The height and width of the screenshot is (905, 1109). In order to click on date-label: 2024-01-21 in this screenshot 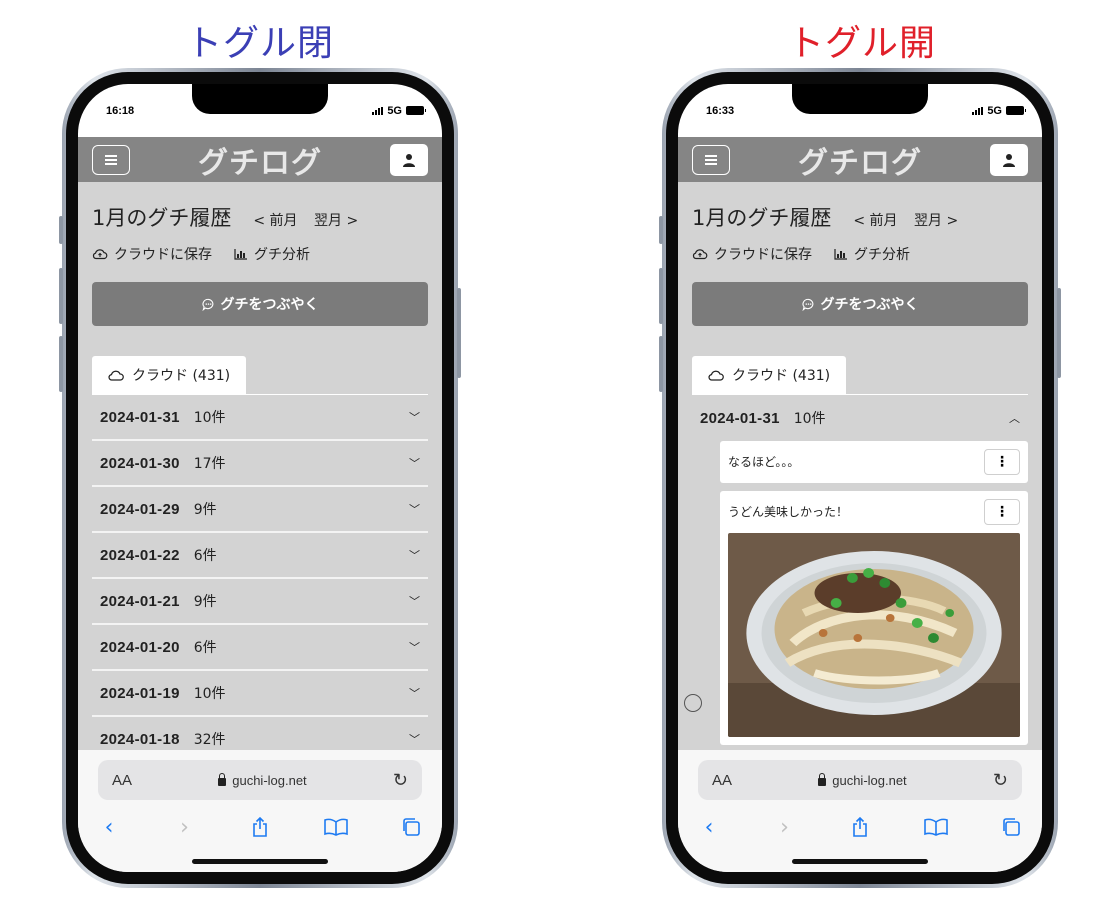, I will do `click(140, 601)`.